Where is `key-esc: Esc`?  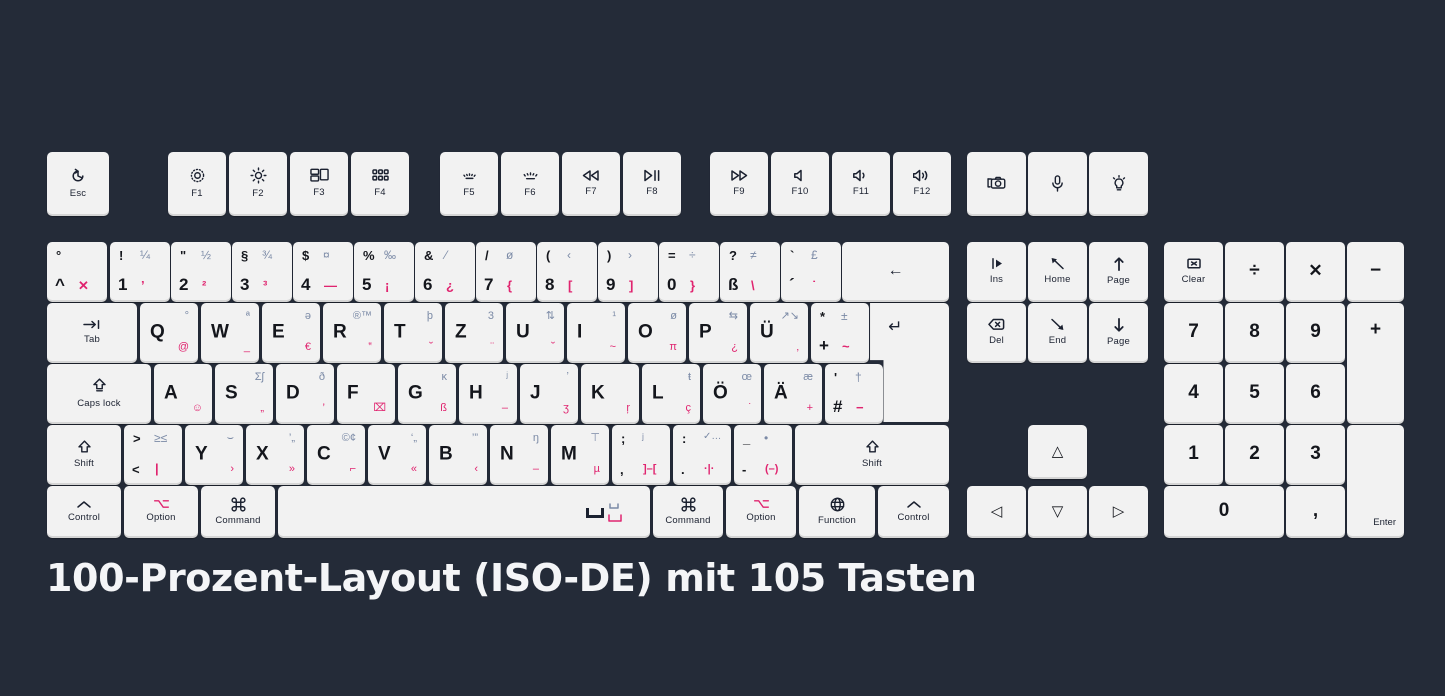 key-esc: Esc is located at coordinates (78, 183).